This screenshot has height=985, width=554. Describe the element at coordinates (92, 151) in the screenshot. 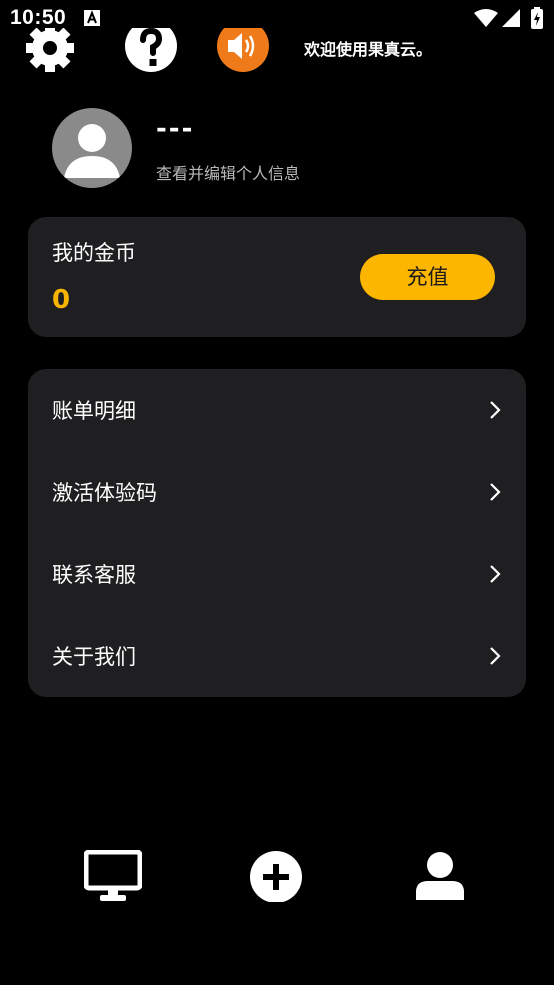

I see `user-avatar-icon` at that location.